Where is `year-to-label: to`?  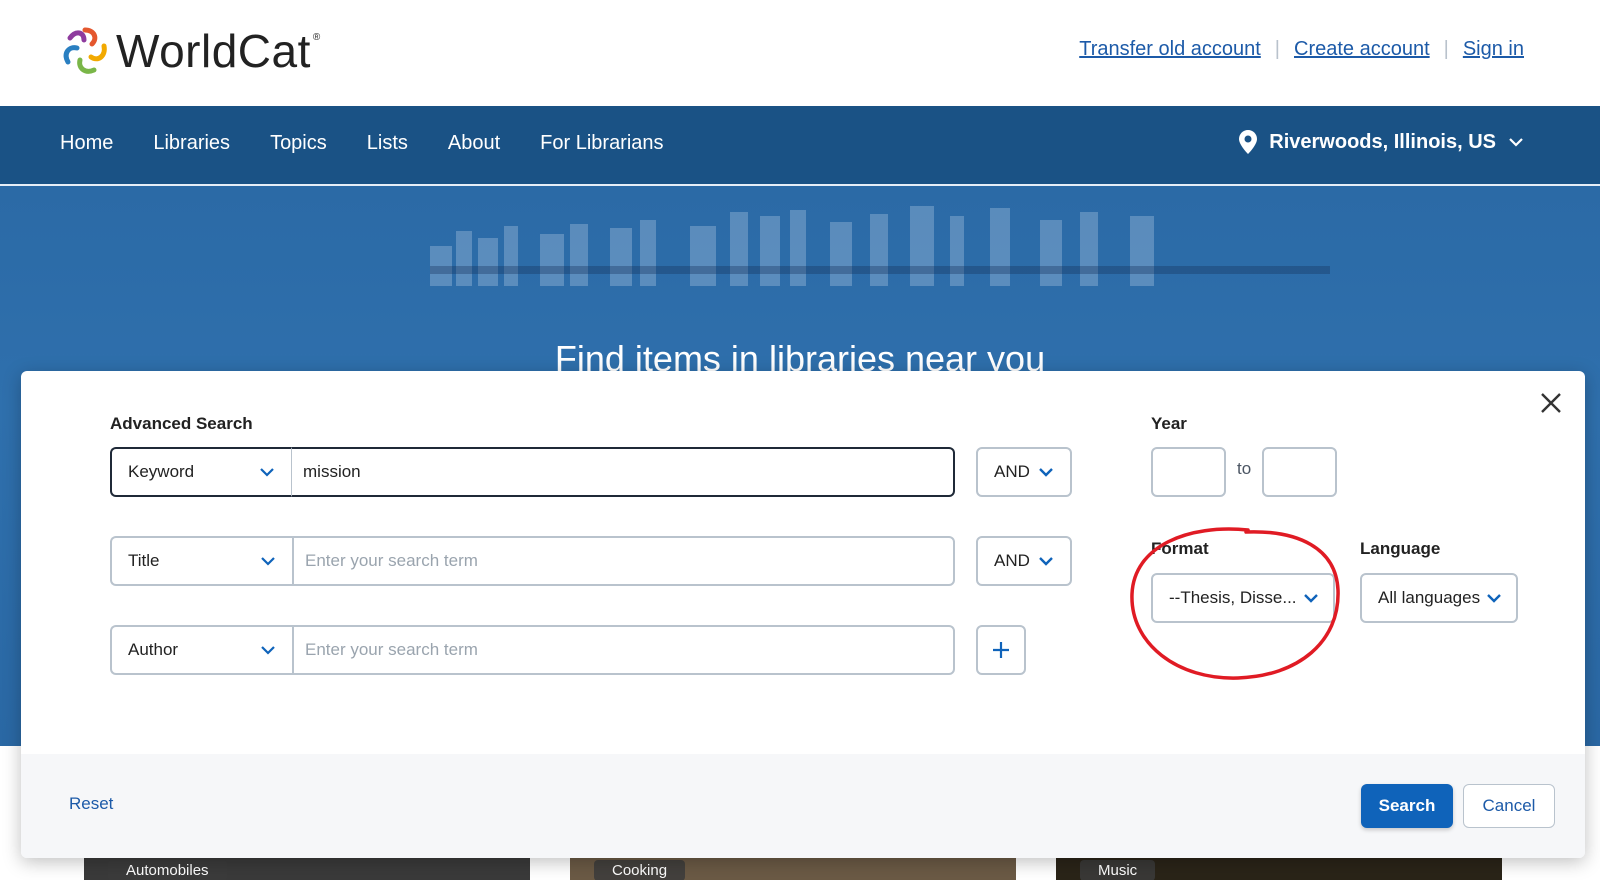
year-to-label: to is located at coordinates (1244, 468).